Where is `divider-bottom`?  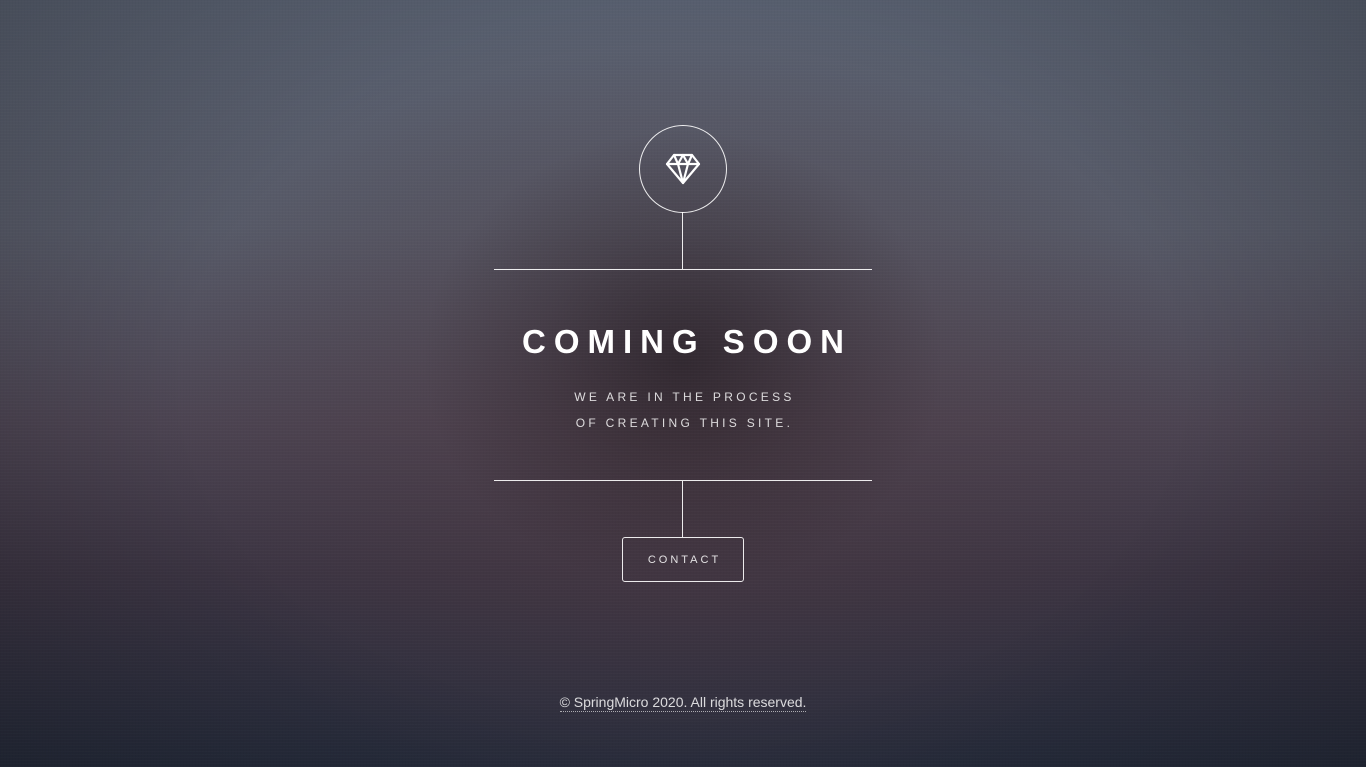
divider-bottom is located at coordinates (683, 480).